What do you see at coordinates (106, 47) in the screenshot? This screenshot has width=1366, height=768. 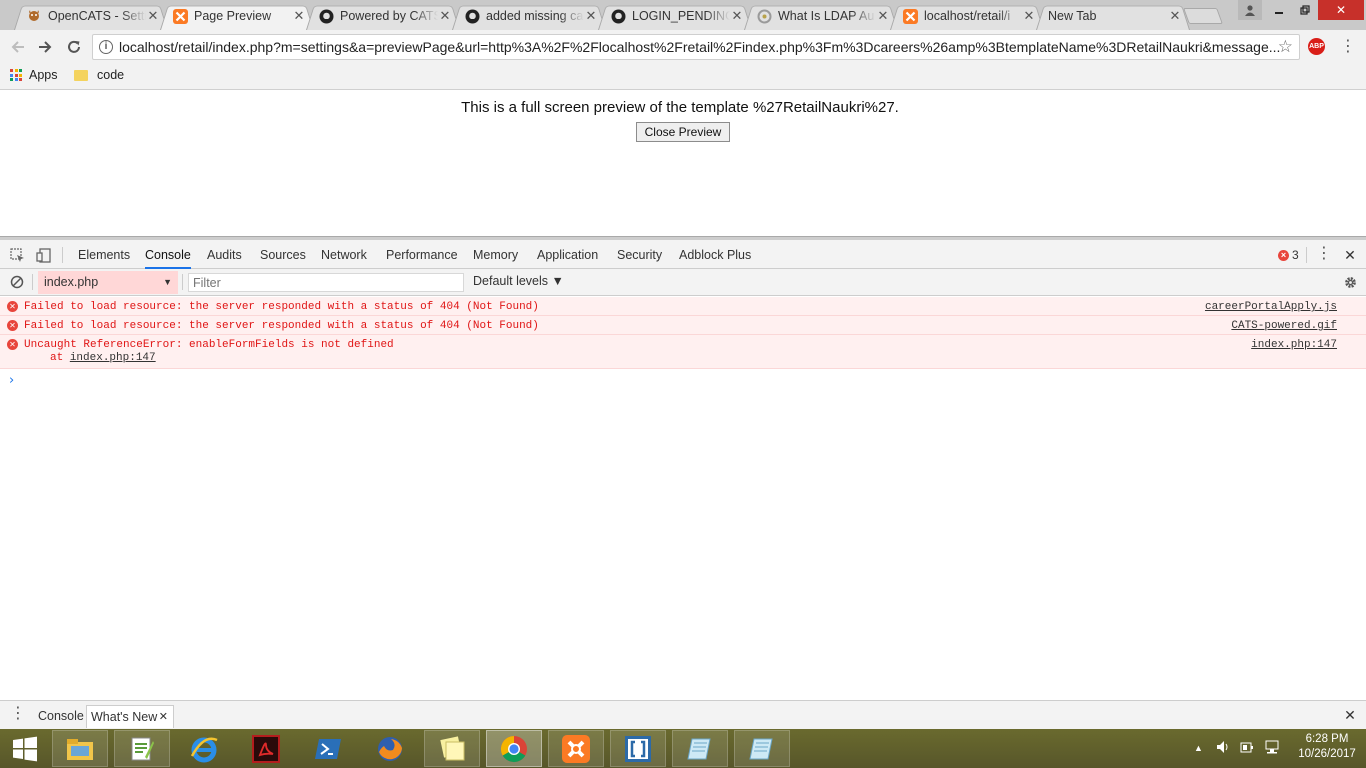 I see `info-icon: i` at bounding box center [106, 47].